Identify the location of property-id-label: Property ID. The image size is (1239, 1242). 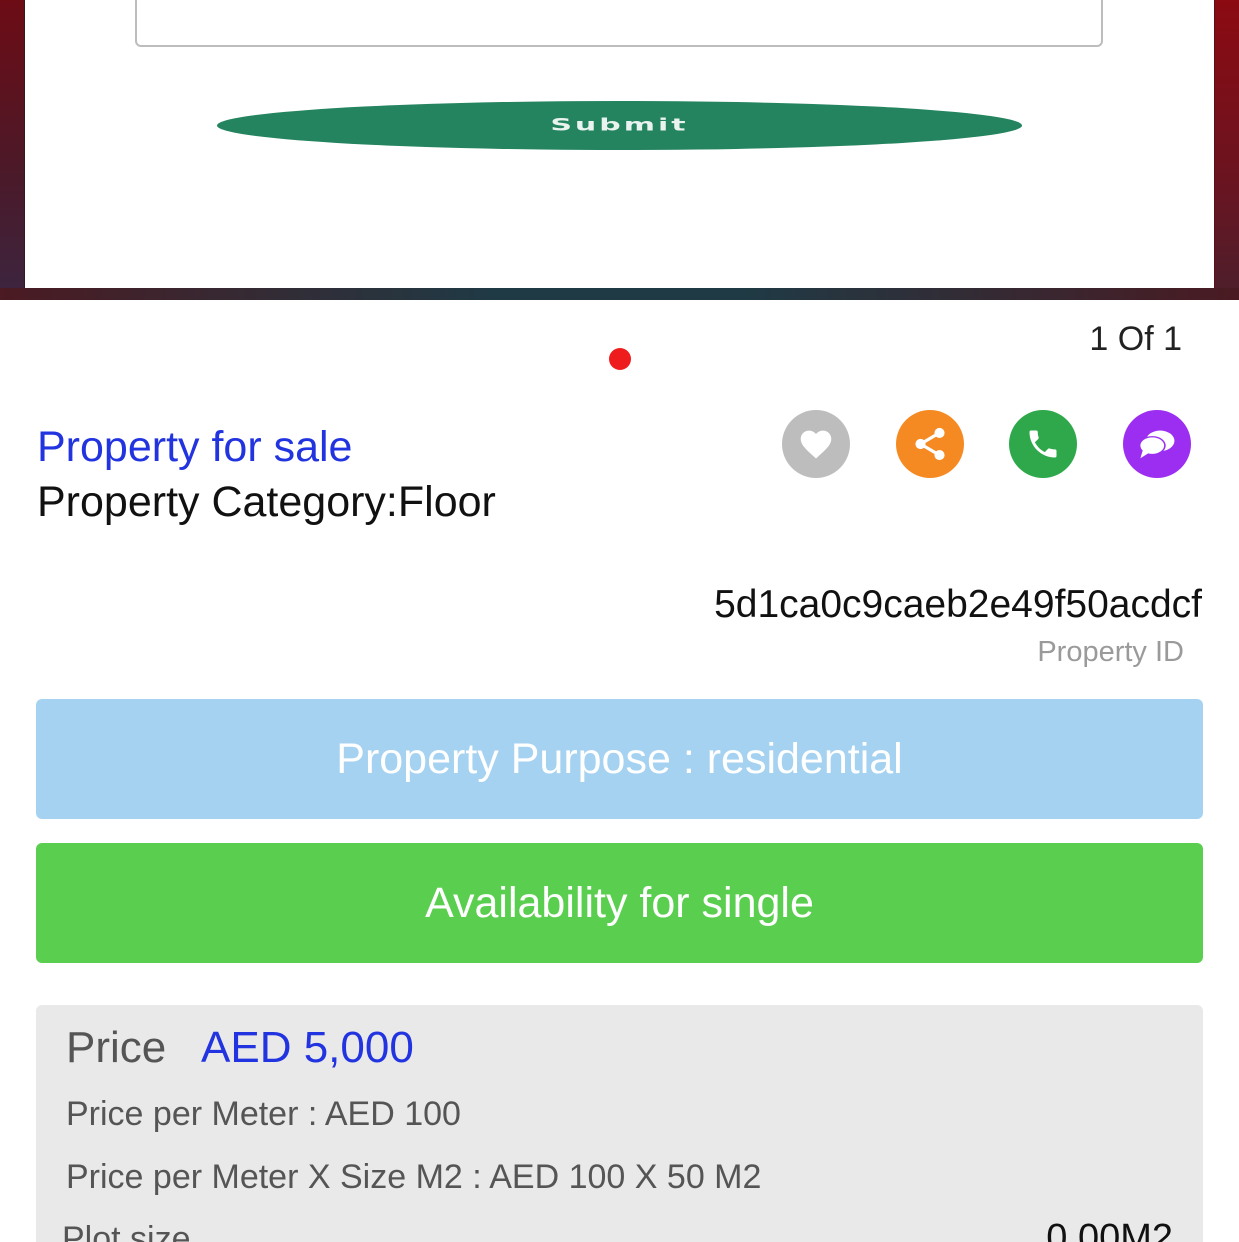
(1110, 652).